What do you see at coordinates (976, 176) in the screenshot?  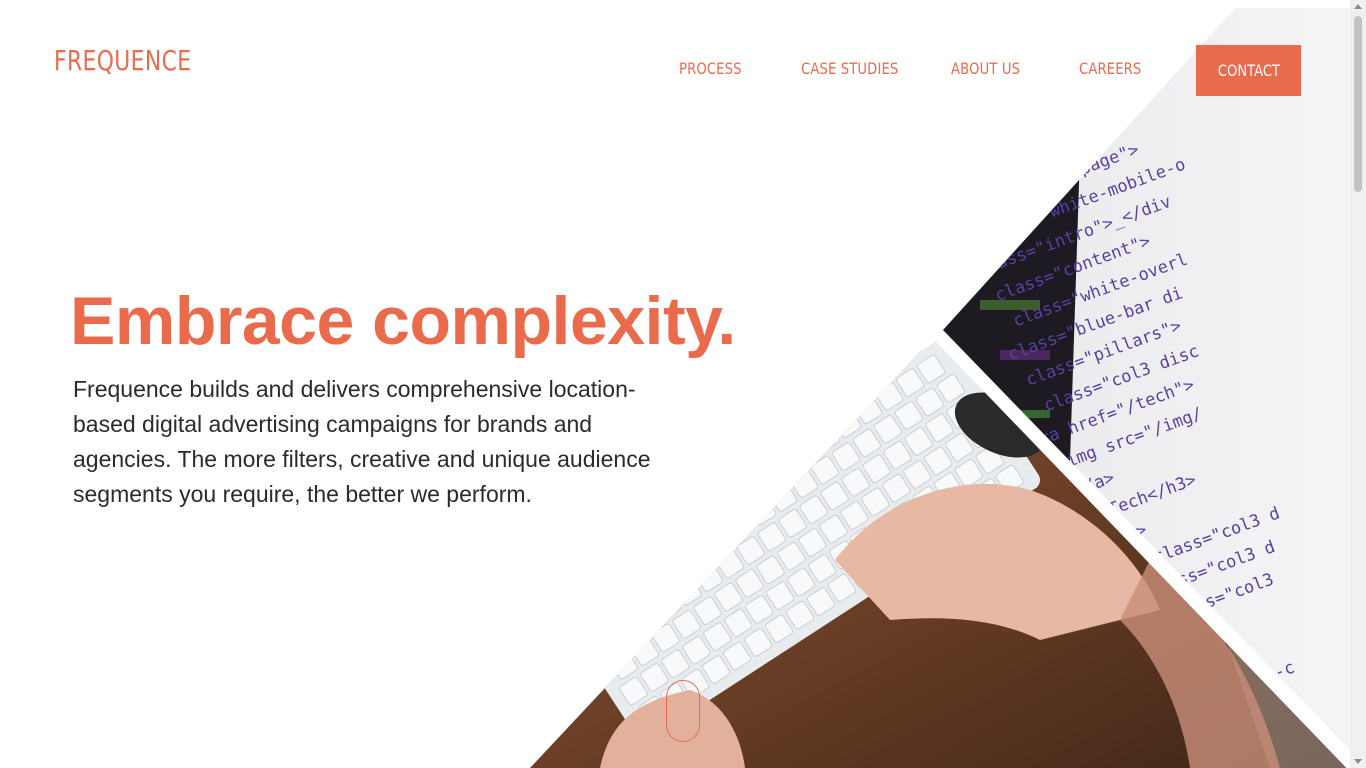 I see `code-line-text: main">` at bounding box center [976, 176].